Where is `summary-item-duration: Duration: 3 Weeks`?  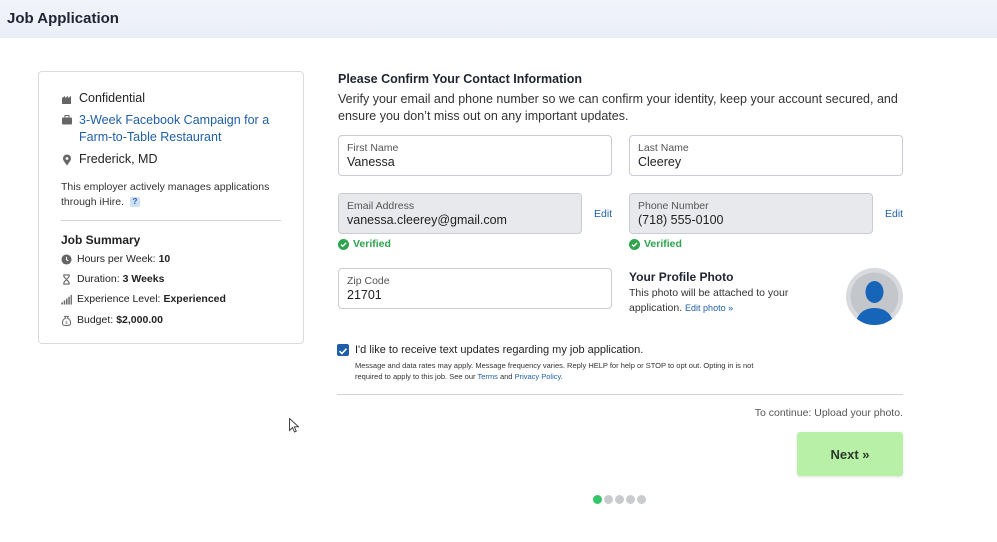 summary-item-duration: Duration: 3 Weeks is located at coordinates (112, 279).